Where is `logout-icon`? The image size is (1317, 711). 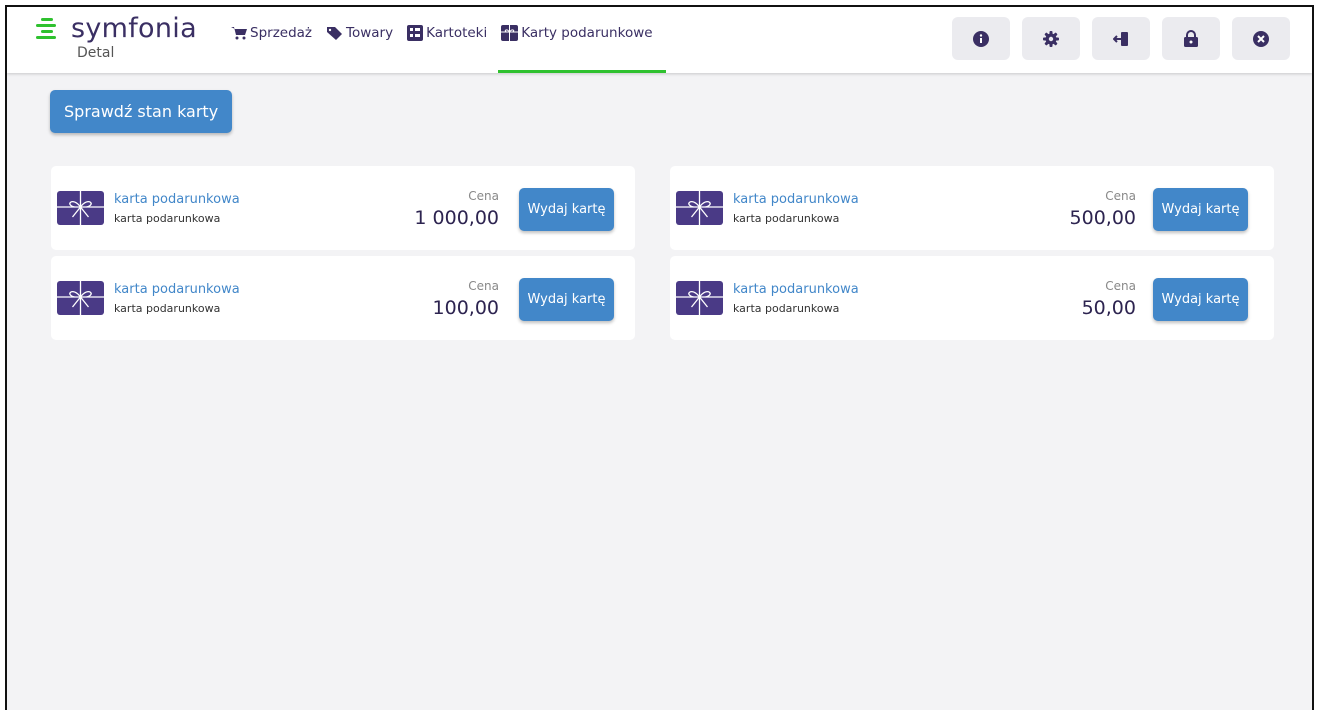
logout-icon is located at coordinates (1120, 38).